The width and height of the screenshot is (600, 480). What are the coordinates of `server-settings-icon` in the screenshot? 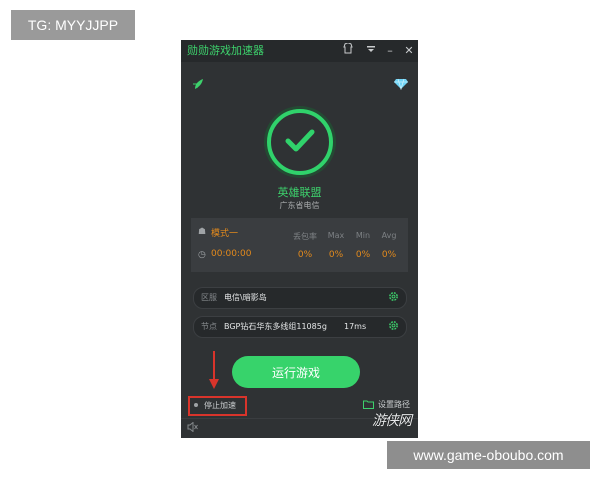 It's located at (393, 297).